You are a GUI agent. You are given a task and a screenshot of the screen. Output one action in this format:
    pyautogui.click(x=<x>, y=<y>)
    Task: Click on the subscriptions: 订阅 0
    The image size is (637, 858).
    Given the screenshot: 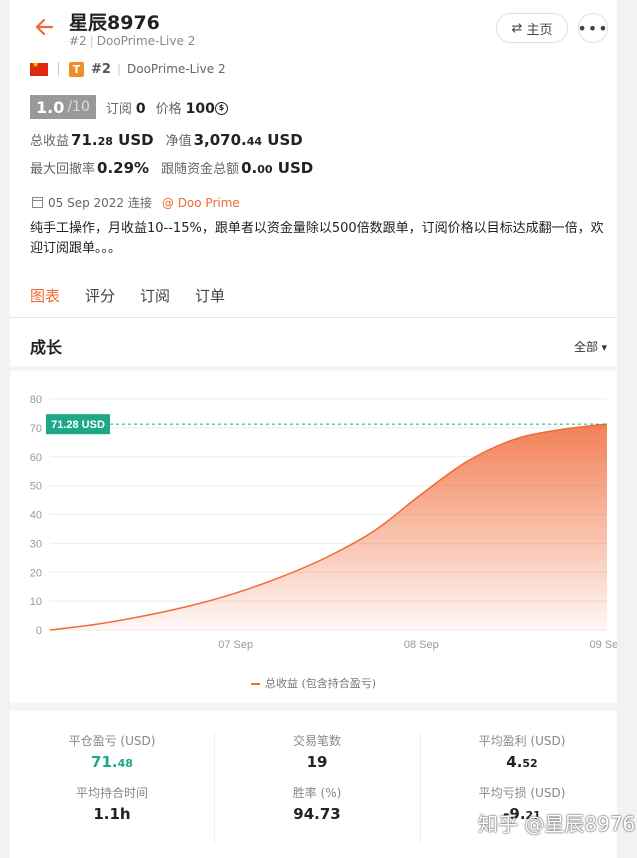 What is the action you would take?
    pyautogui.click(x=125, y=108)
    